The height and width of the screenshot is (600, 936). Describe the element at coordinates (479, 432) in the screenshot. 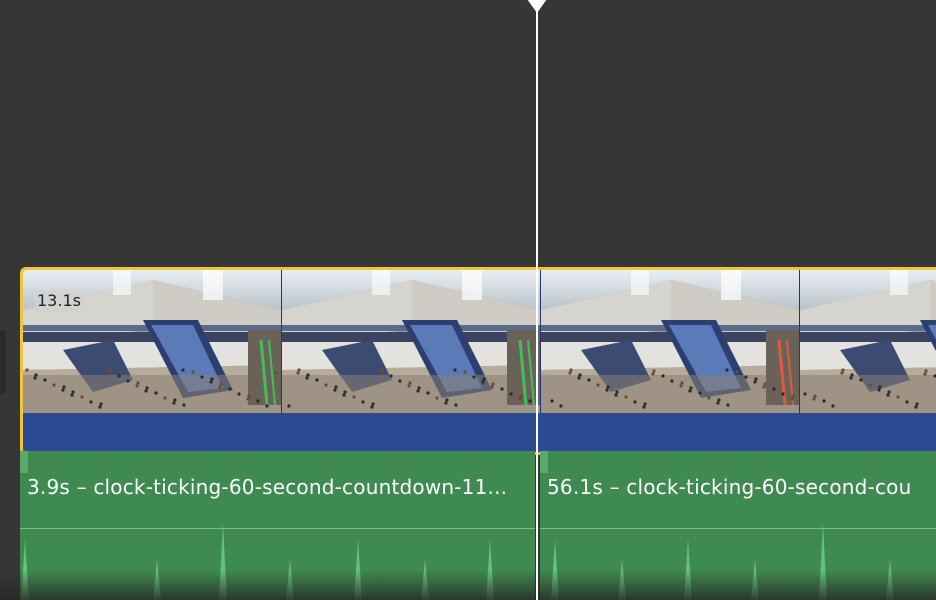

I see `video-audio-band` at that location.